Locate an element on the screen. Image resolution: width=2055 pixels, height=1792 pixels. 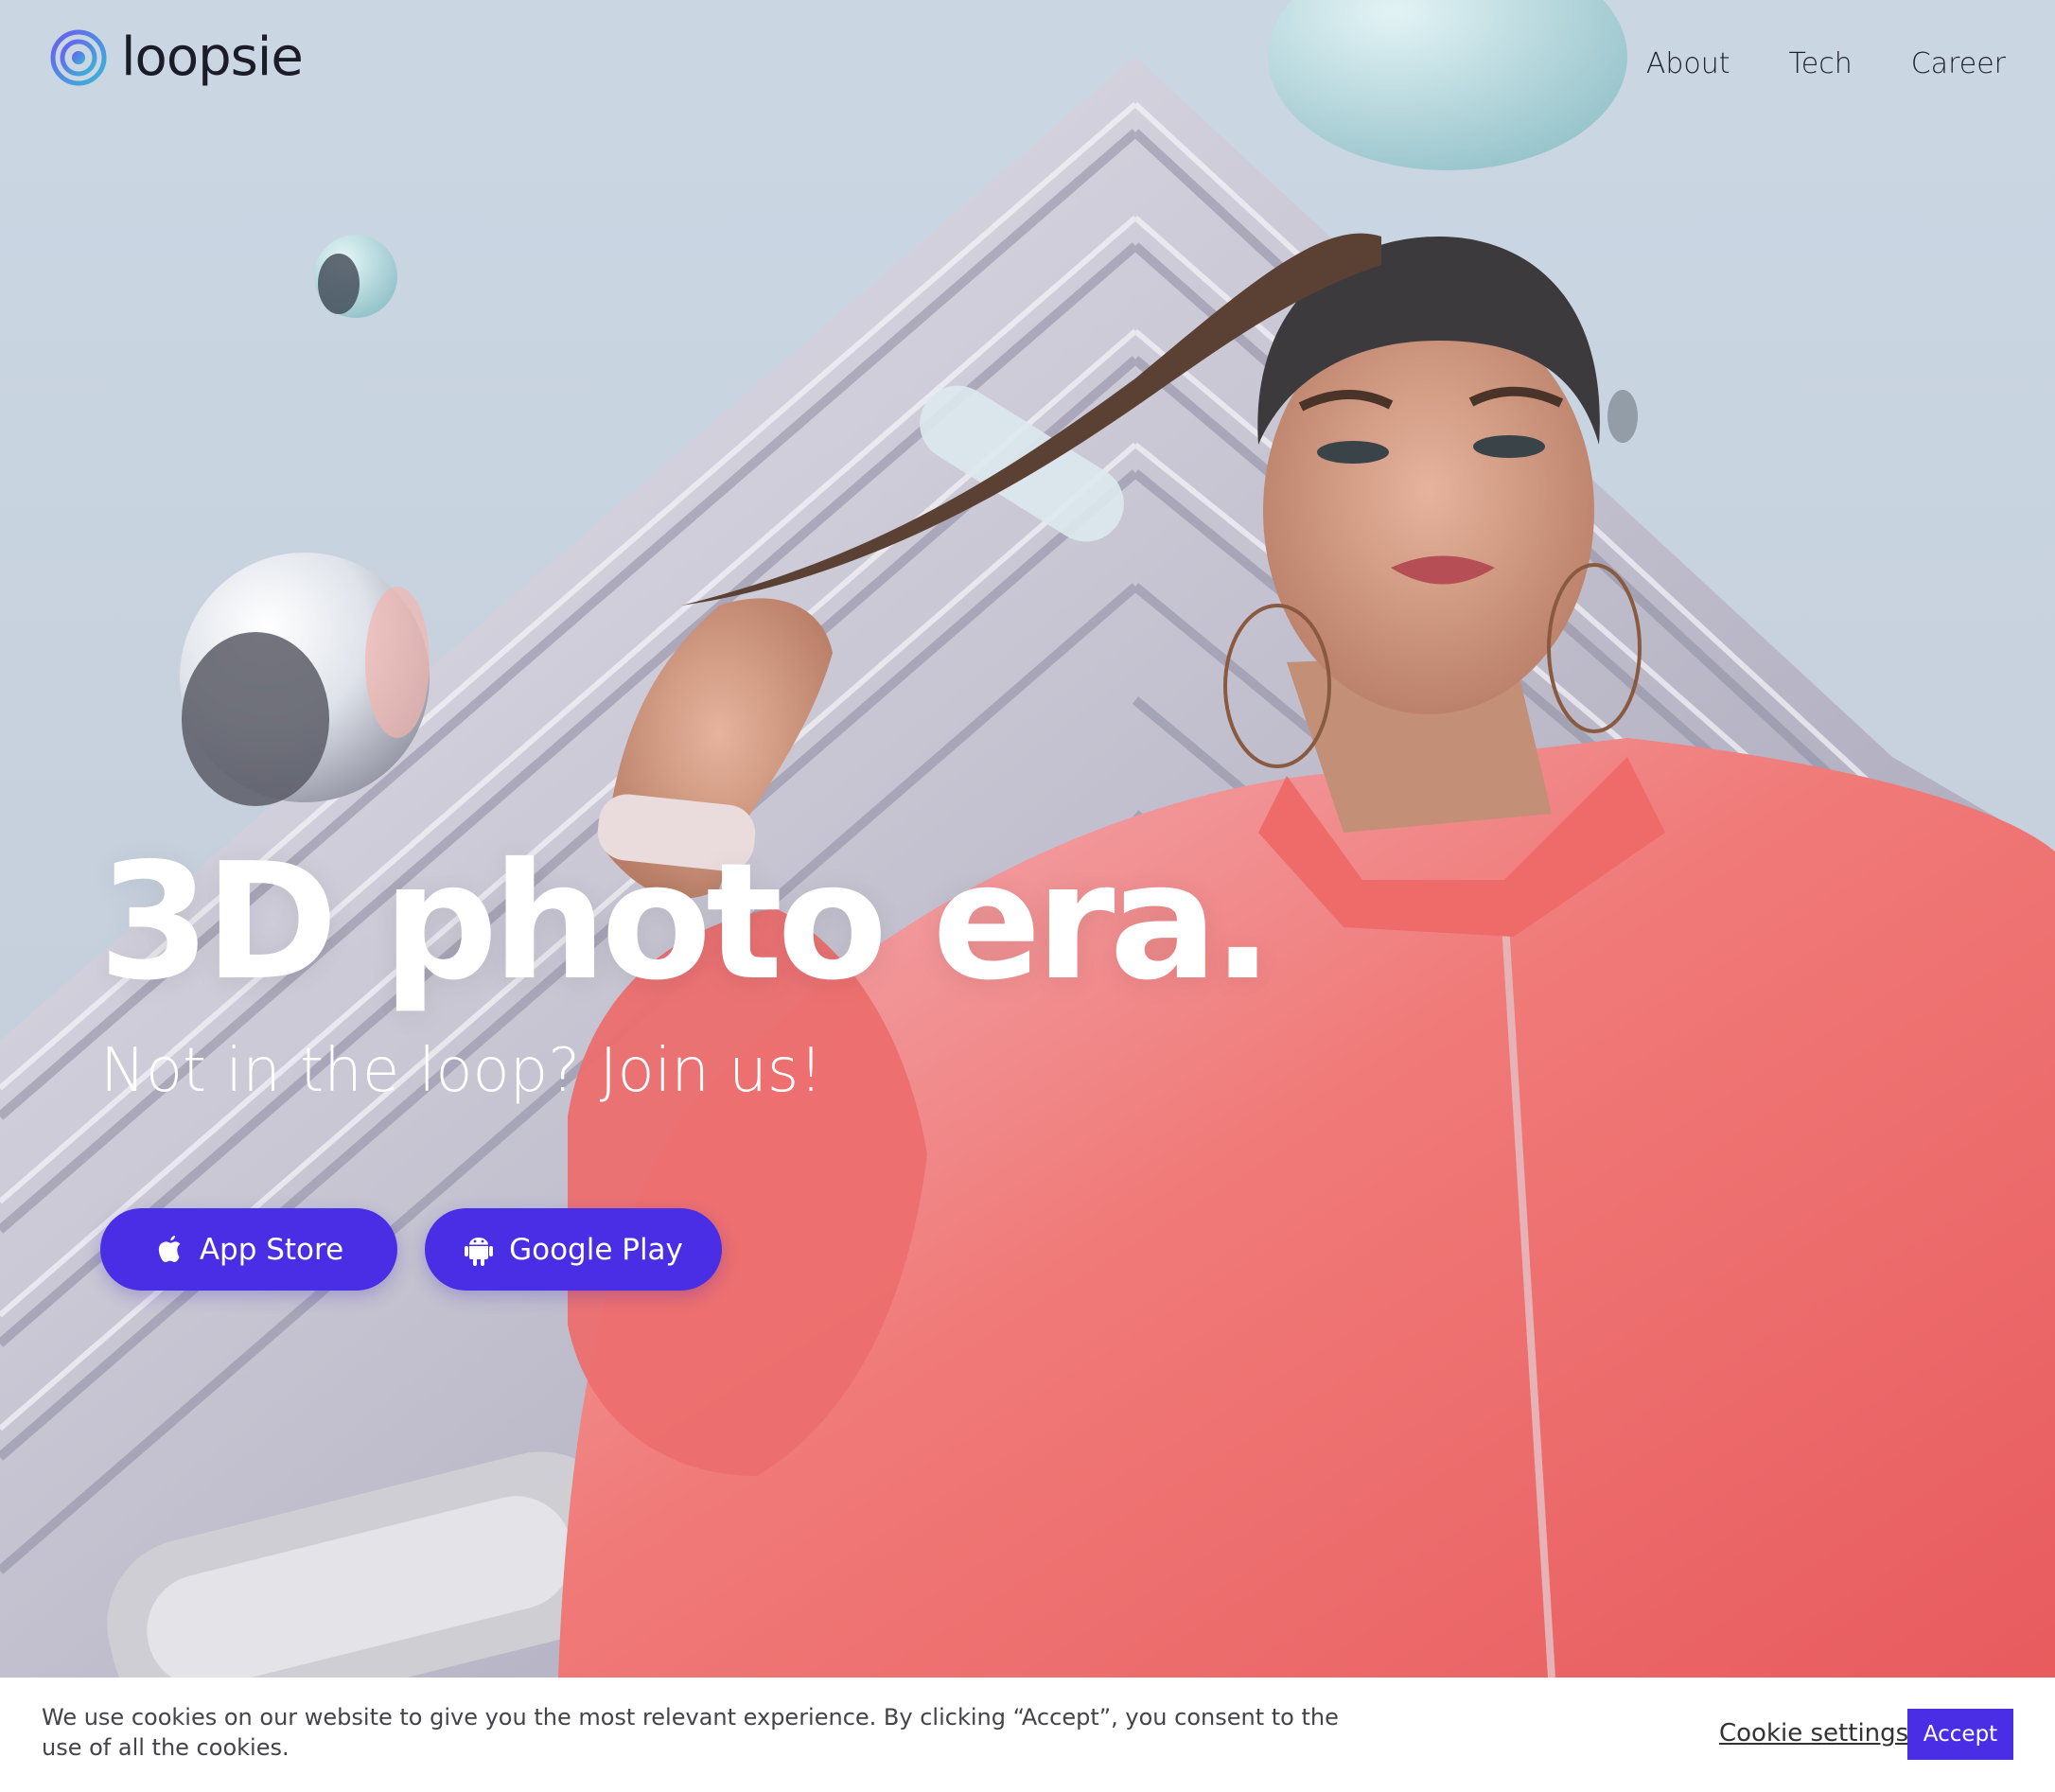
loopsie-logo-icon is located at coordinates (78, 57).